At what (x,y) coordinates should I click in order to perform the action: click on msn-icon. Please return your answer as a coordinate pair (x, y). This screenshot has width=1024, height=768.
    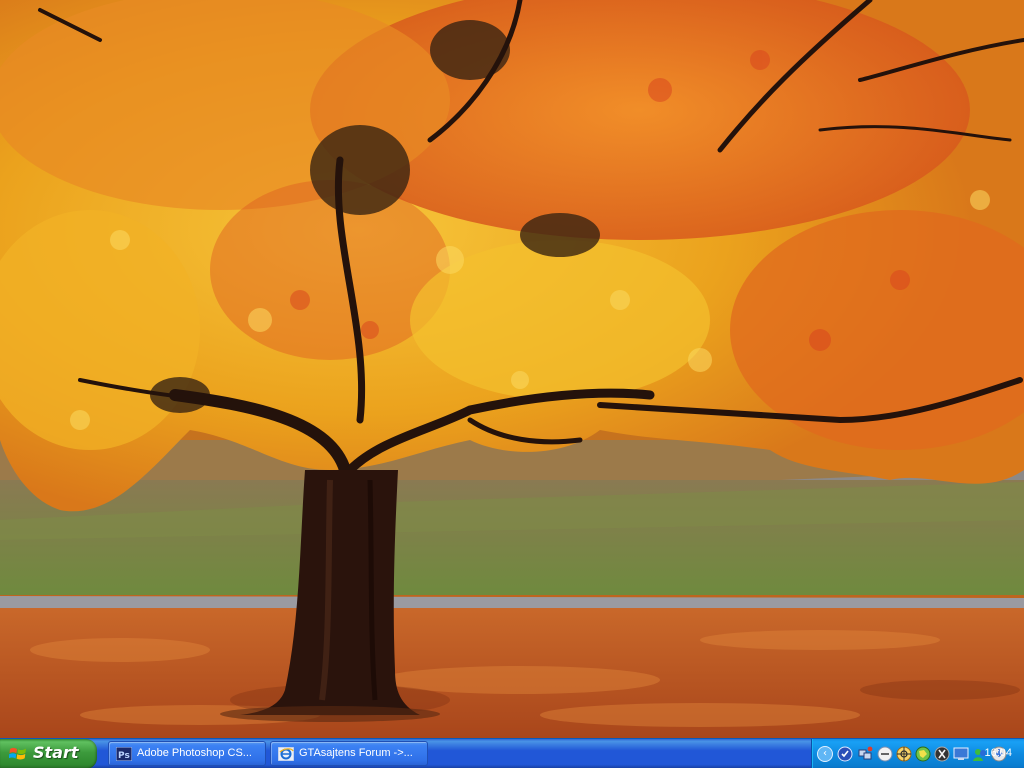
    Looking at the image, I should click on (904, 754).